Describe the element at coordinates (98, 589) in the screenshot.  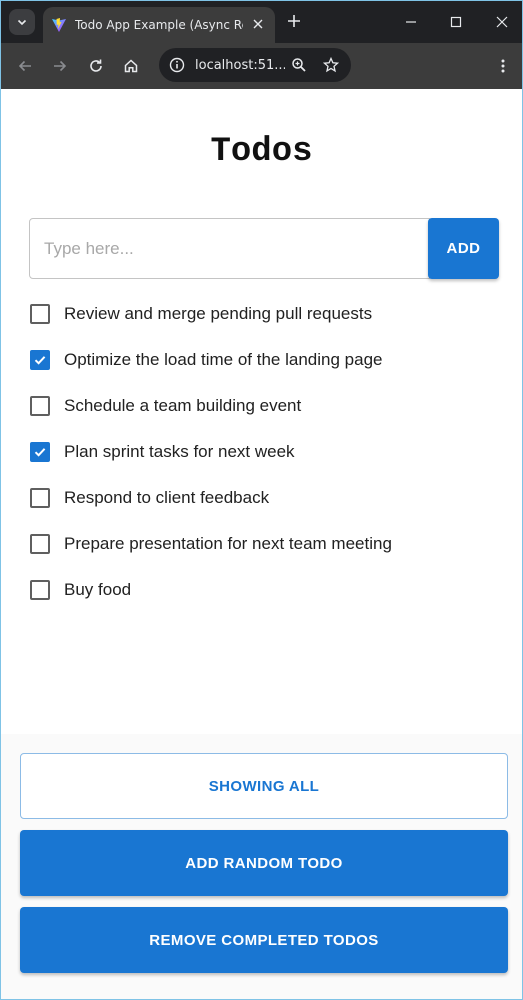
I see `todo-text: Buy food` at that location.